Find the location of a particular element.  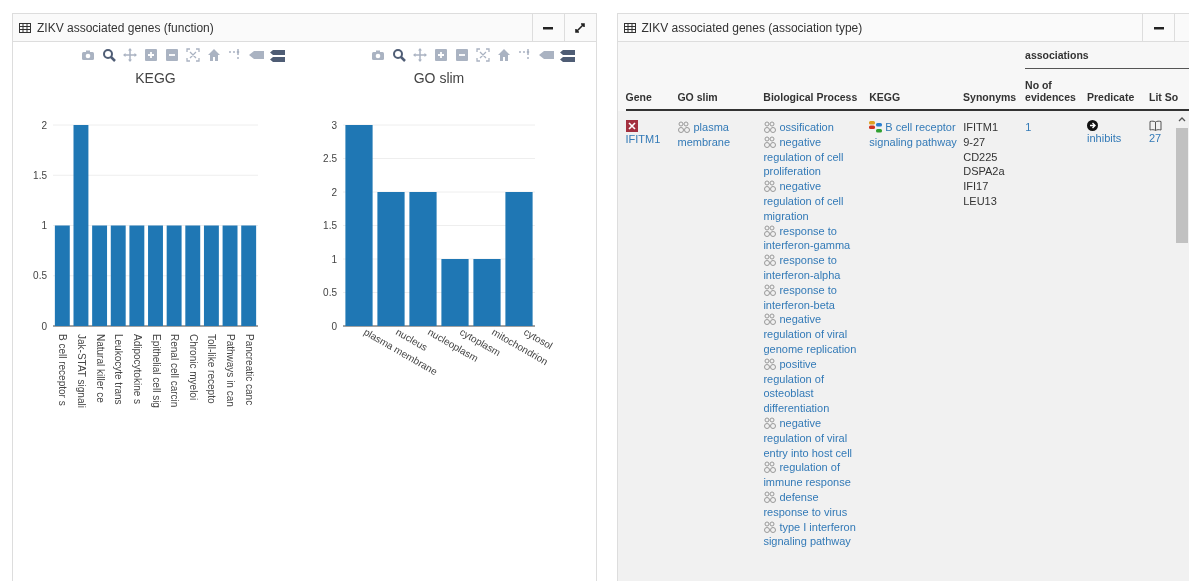

axis-label: B cell receptor s is located at coordinates (63, 370).